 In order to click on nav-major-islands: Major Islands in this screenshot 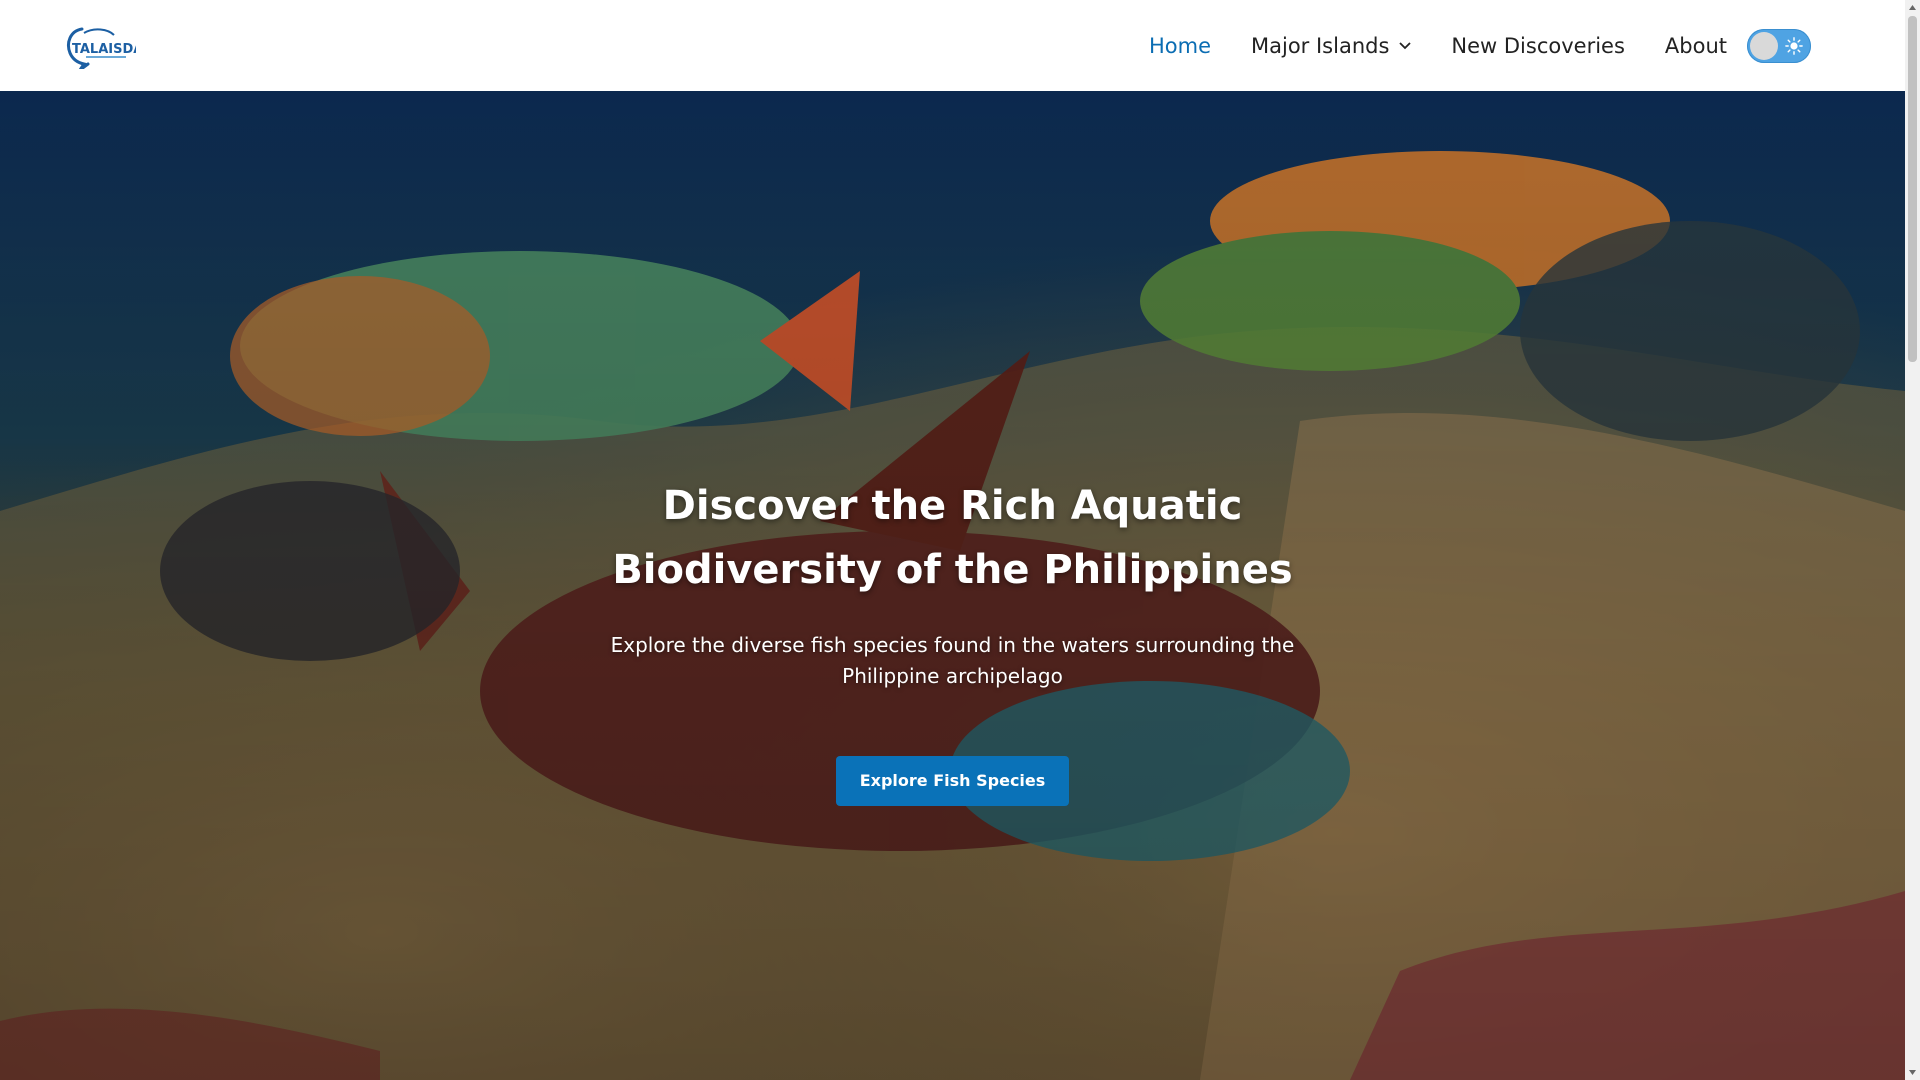, I will do `click(1331, 45)`.